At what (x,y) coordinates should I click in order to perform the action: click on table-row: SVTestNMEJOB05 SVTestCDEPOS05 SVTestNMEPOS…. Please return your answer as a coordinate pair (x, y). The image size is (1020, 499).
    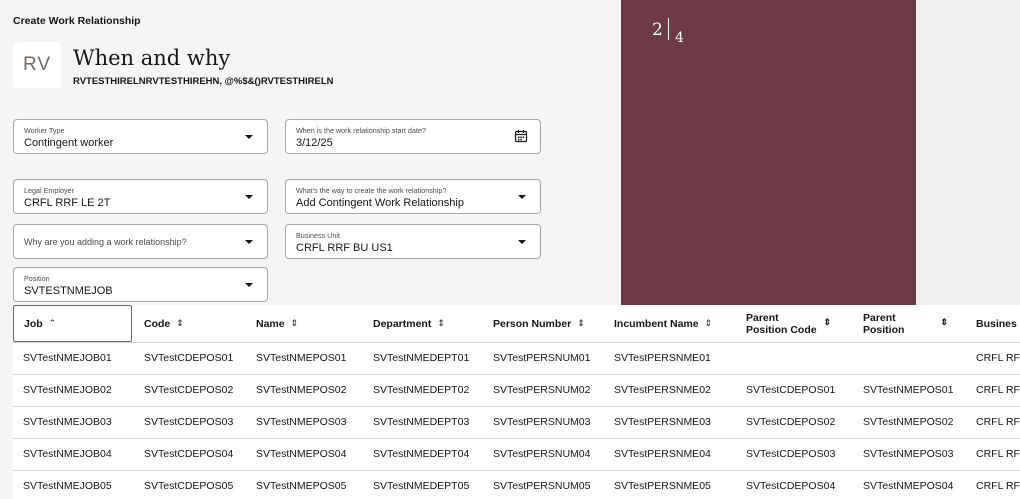
    Looking at the image, I should click on (516, 484).